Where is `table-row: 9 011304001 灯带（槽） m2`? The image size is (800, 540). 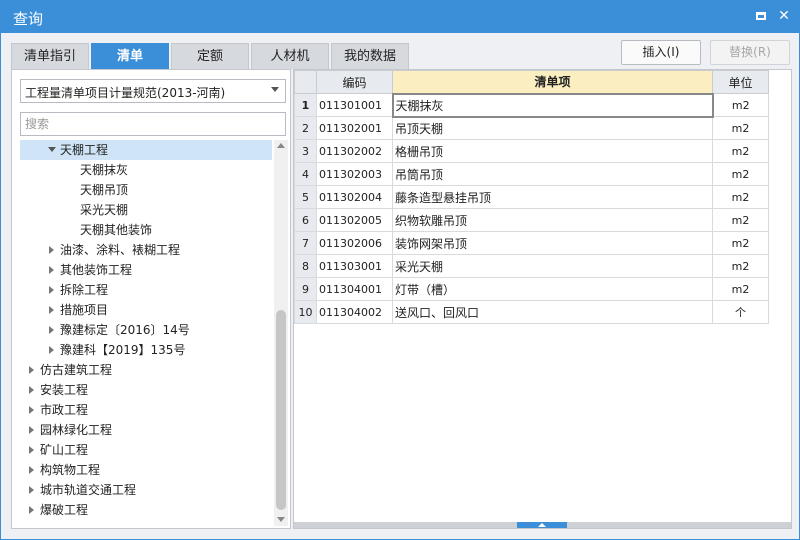
table-row: 9 011304001 灯带（槽） m2 is located at coordinates (531, 289).